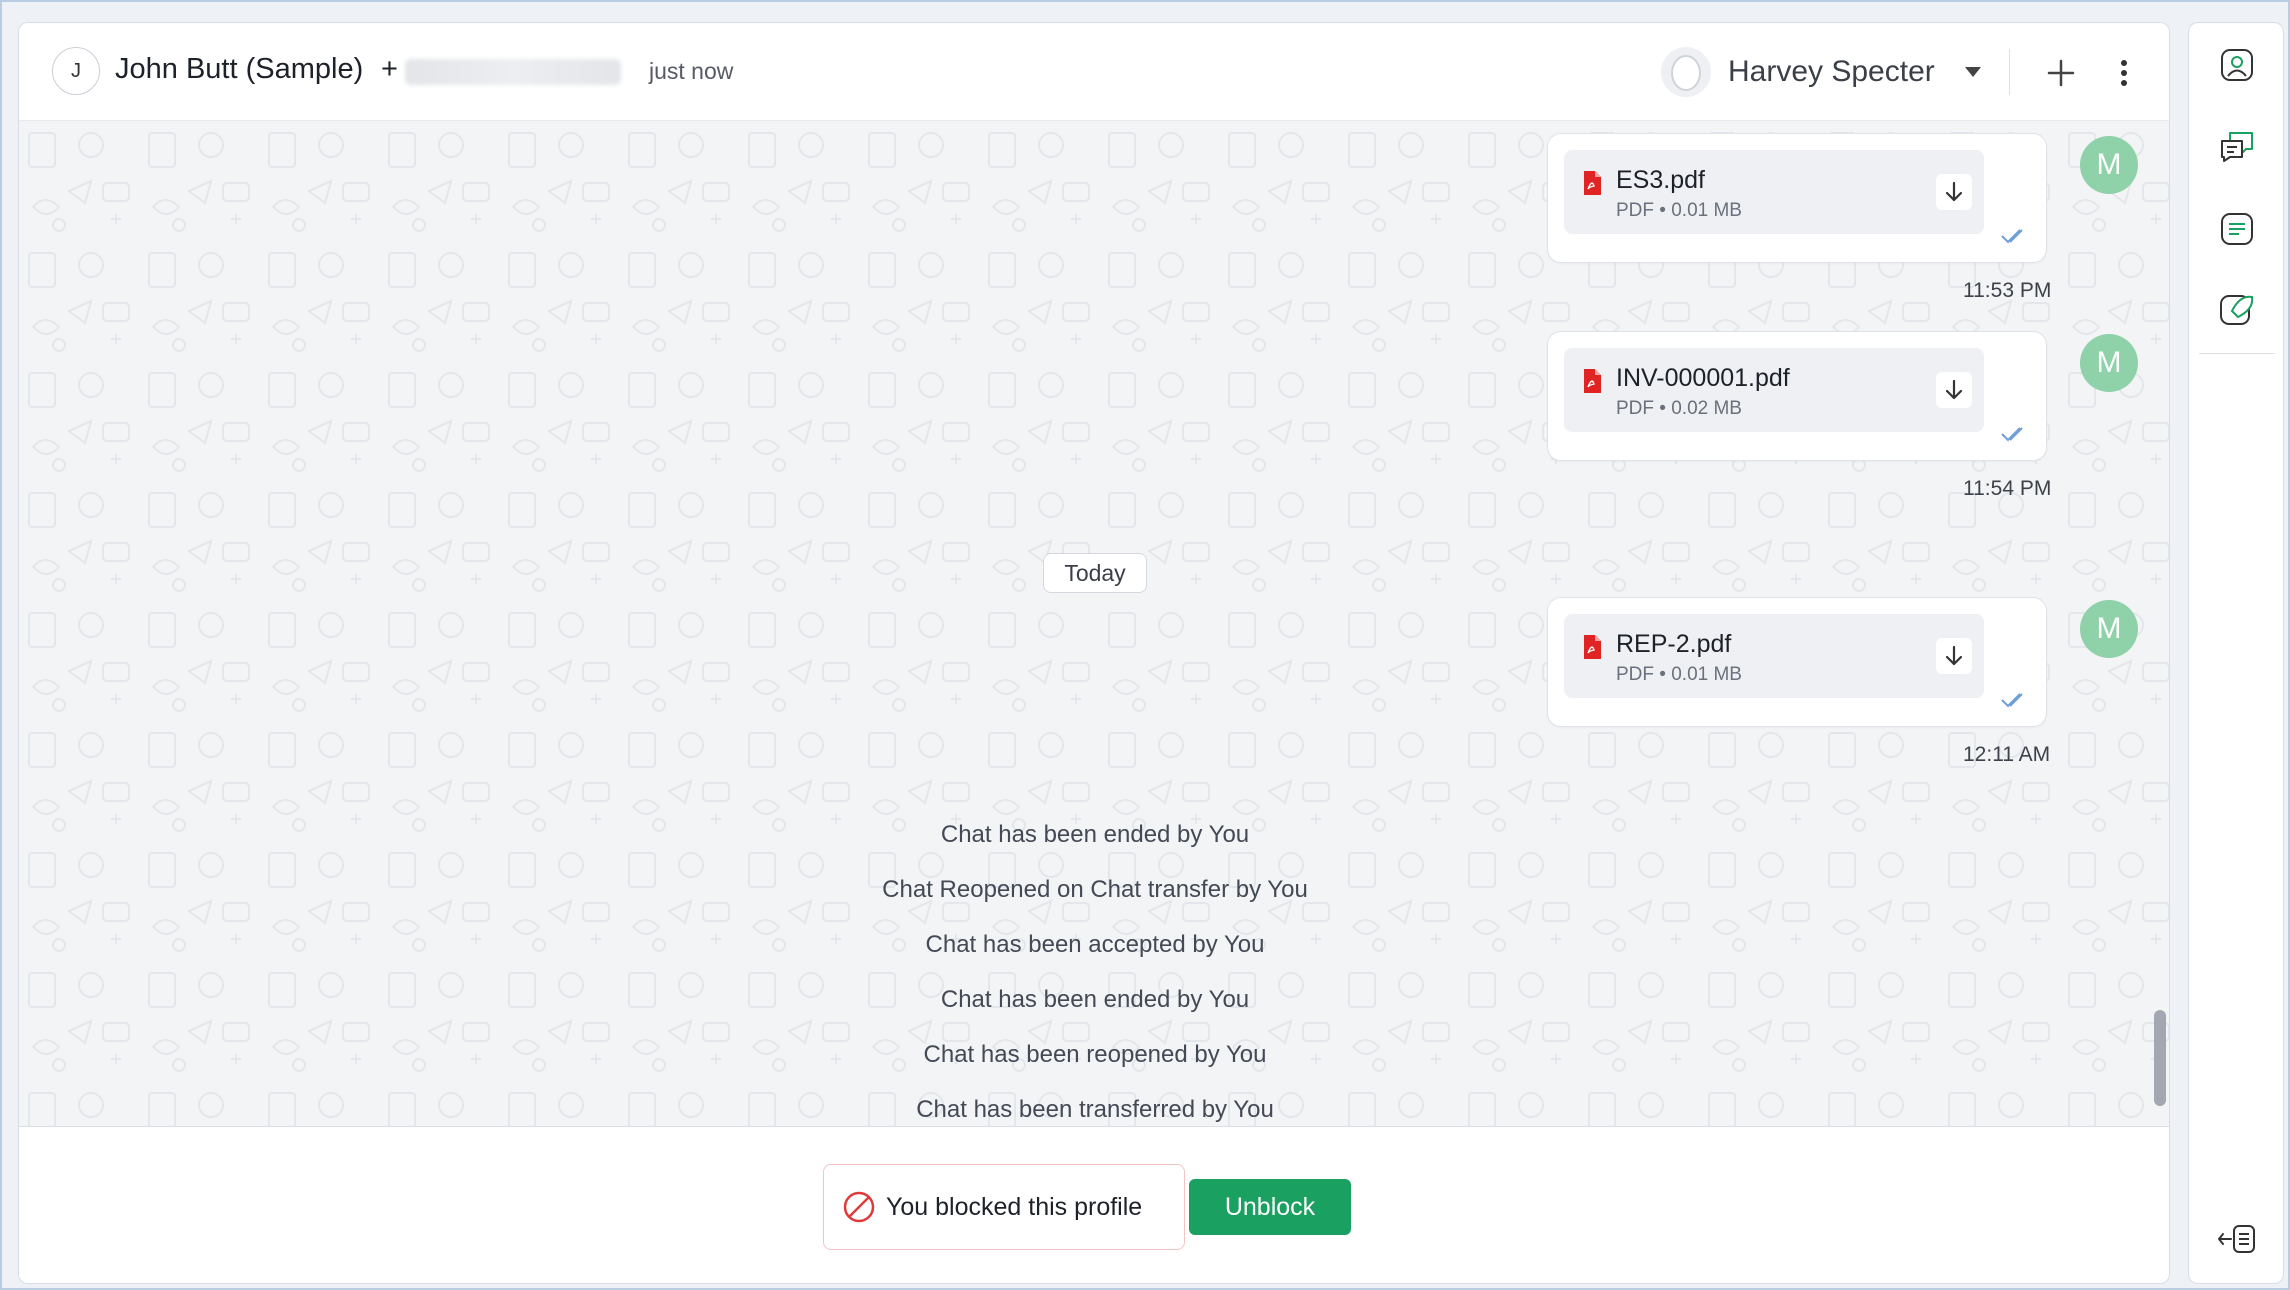 Image resolution: width=2290 pixels, height=1290 pixels. What do you see at coordinates (2007, 488) in the screenshot?
I see `message-time: 11:54 PM` at bounding box center [2007, 488].